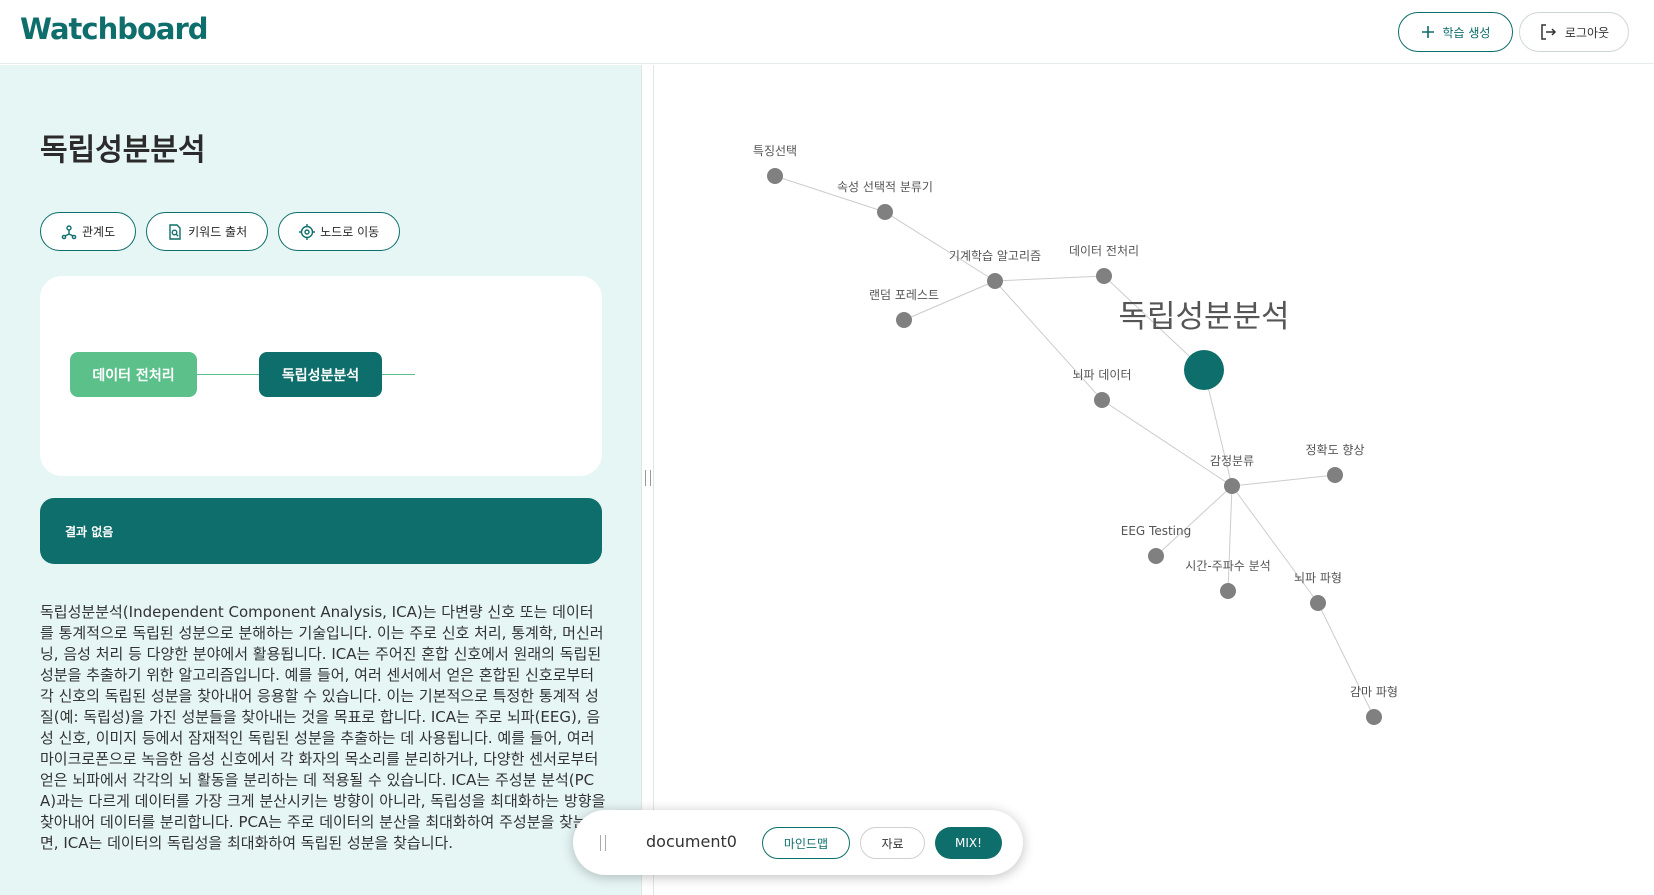  What do you see at coordinates (1427, 32) in the screenshot?
I see `plus-icon` at bounding box center [1427, 32].